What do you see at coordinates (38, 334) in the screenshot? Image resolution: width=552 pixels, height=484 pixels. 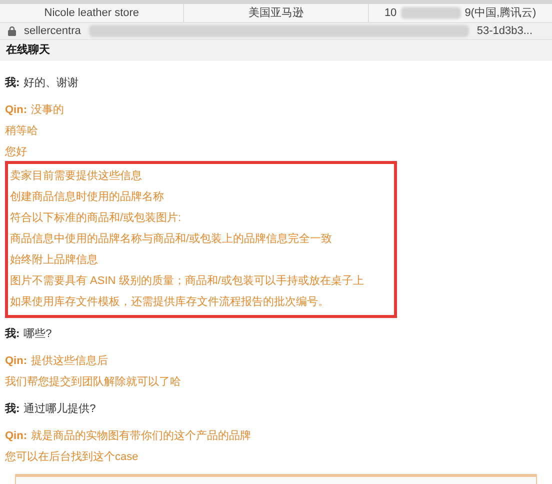 I see `message-text: 哪些?` at bounding box center [38, 334].